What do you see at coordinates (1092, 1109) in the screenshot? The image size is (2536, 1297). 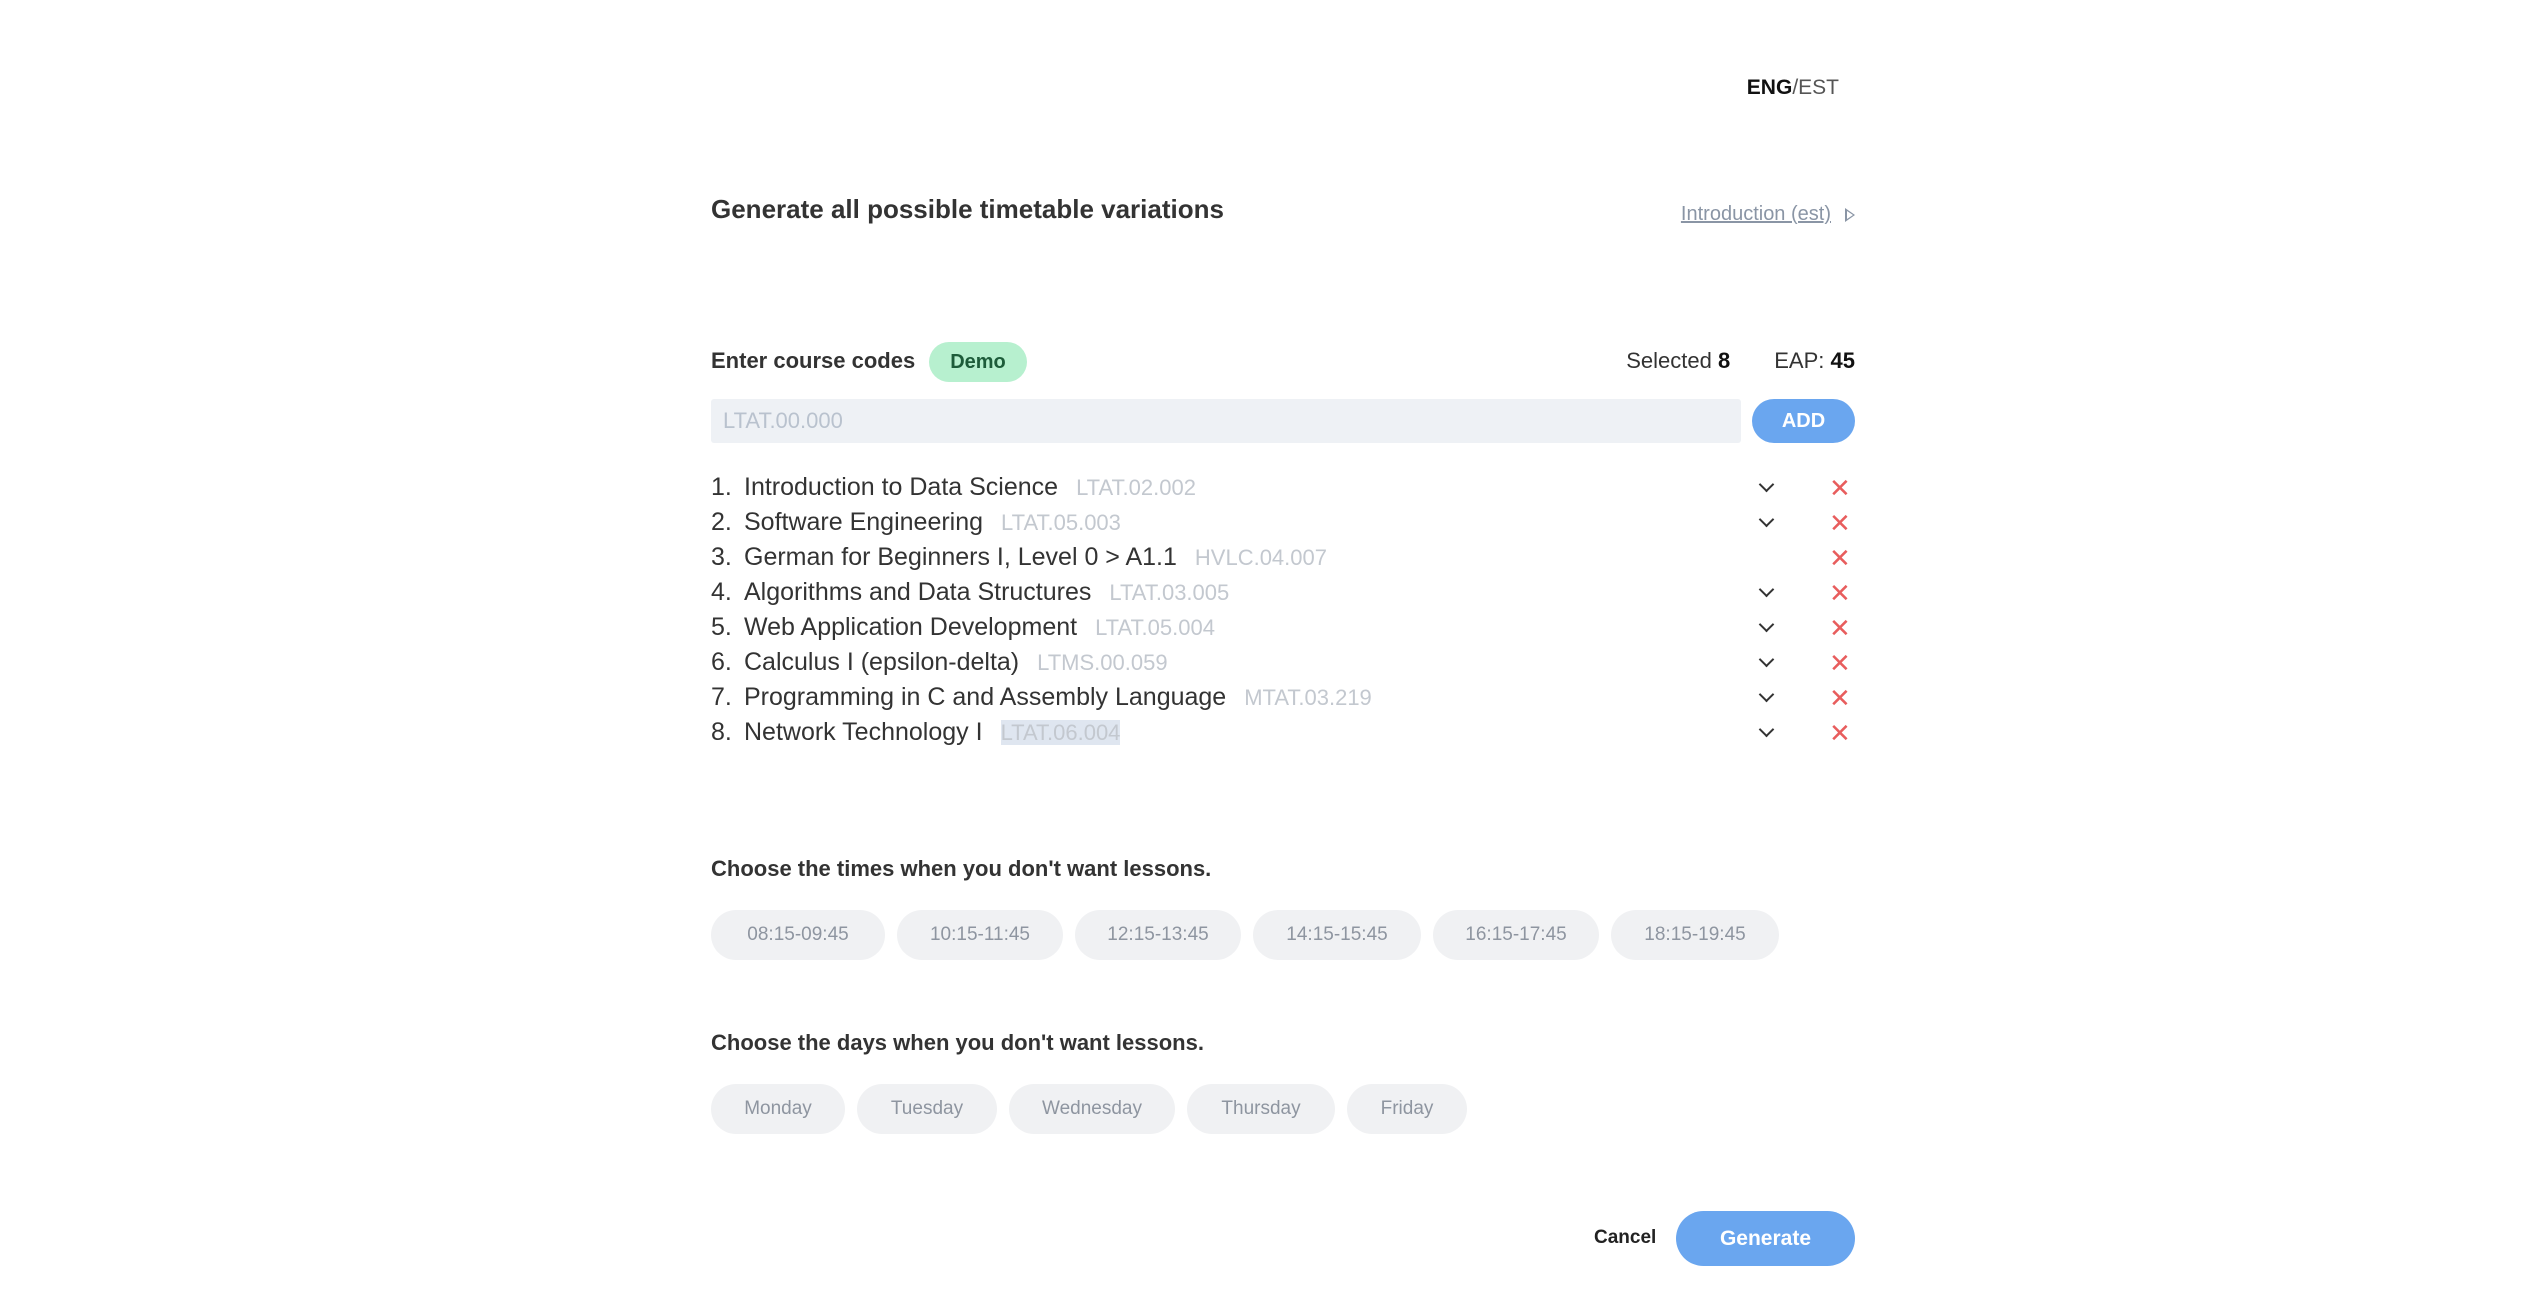 I see `day-chip: Wednesday` at bounding box center [1092, 1109].